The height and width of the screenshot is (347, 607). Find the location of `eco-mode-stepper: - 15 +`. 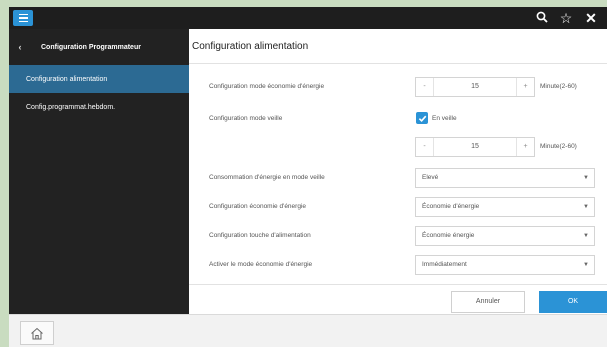

eco-mode-stepper: - 15 + is located at coordinates (475, 87).